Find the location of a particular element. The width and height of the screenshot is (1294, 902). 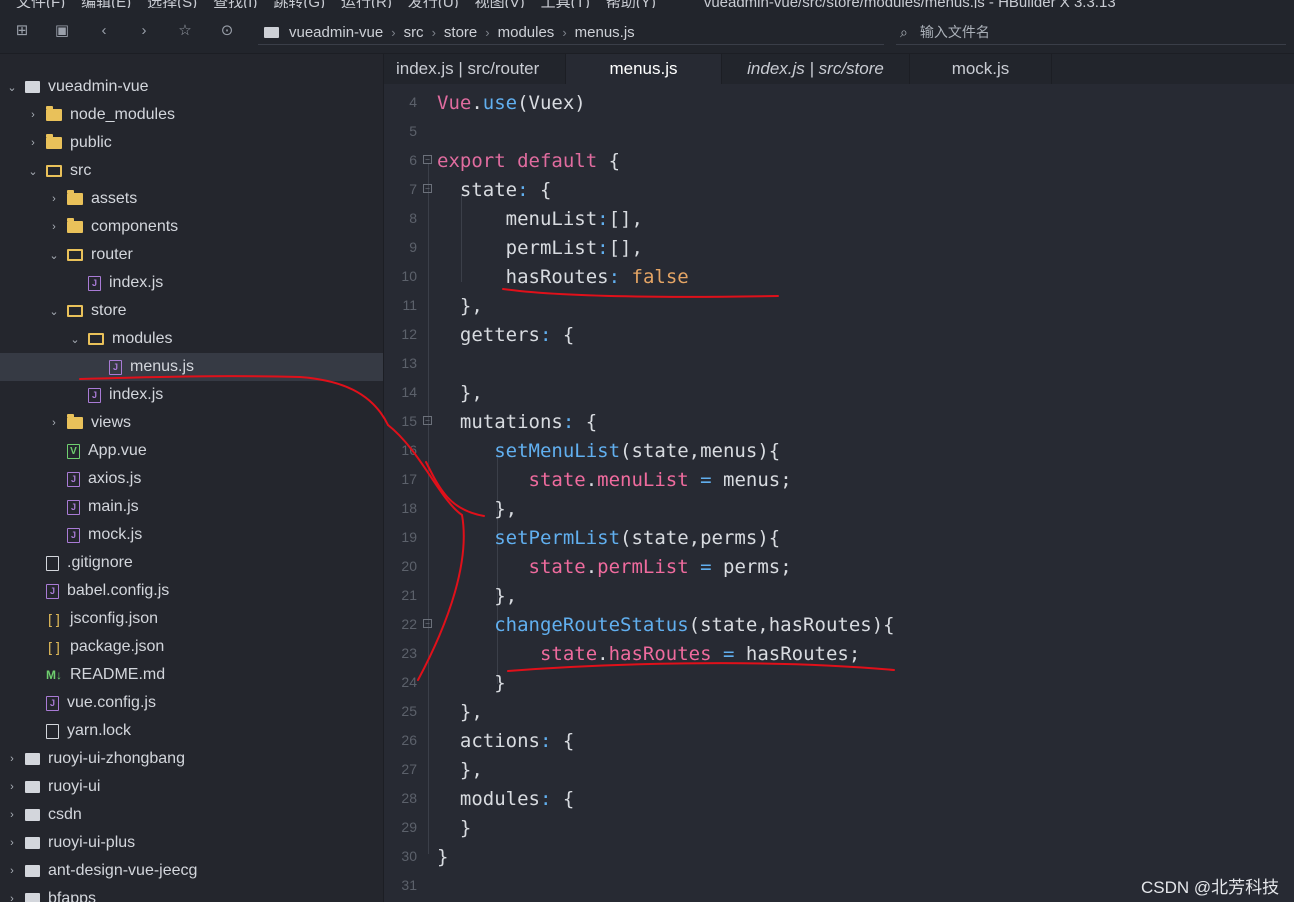

tree-item: › ruoyi-ui-zhongbang is located at coordinates (190, 759).